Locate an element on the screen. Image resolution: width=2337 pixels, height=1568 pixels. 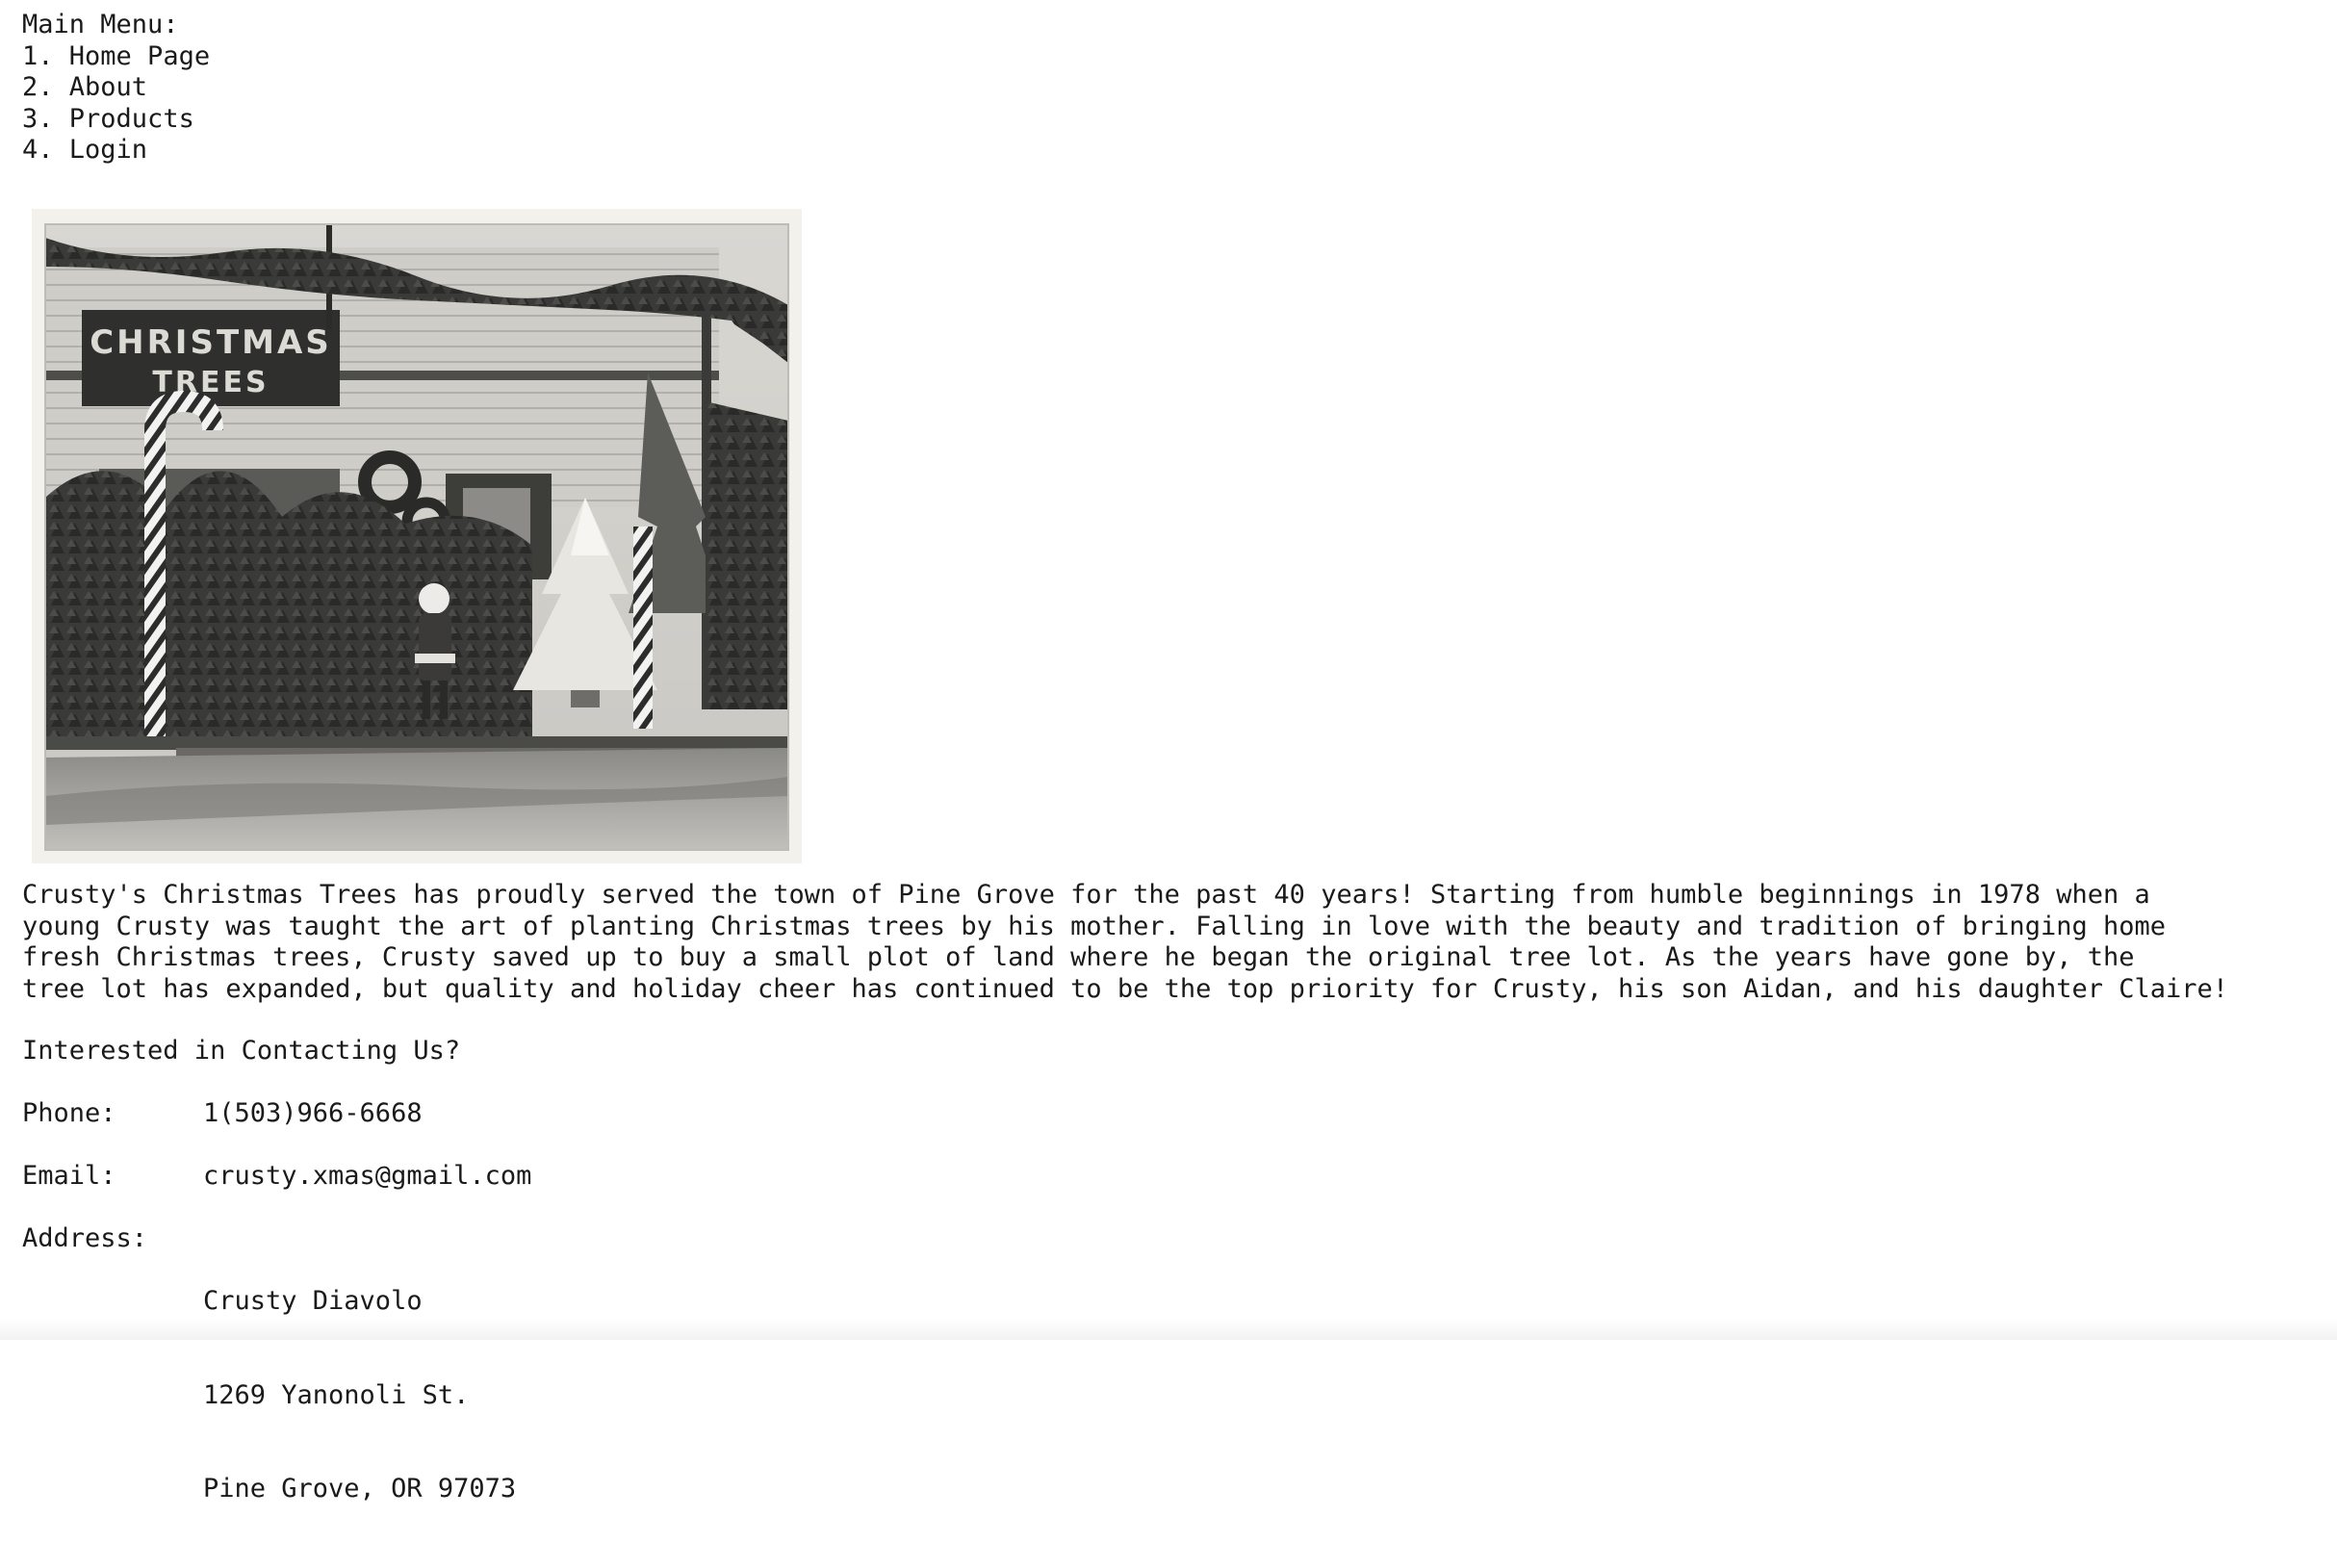
menu-item-number: 2. is located at coordinates (38, 87).